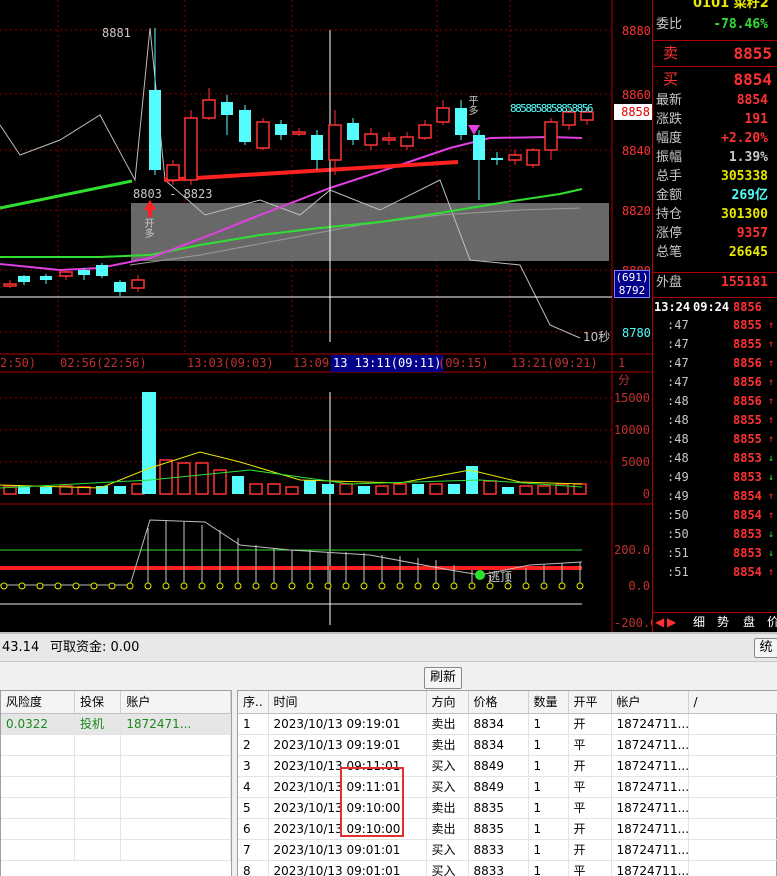 The width and height of the screenshot is (777, 876). Describe the element at coordinates (671, 622) in the screenshot. I see `tab-scroll-right: ▶` at that location.